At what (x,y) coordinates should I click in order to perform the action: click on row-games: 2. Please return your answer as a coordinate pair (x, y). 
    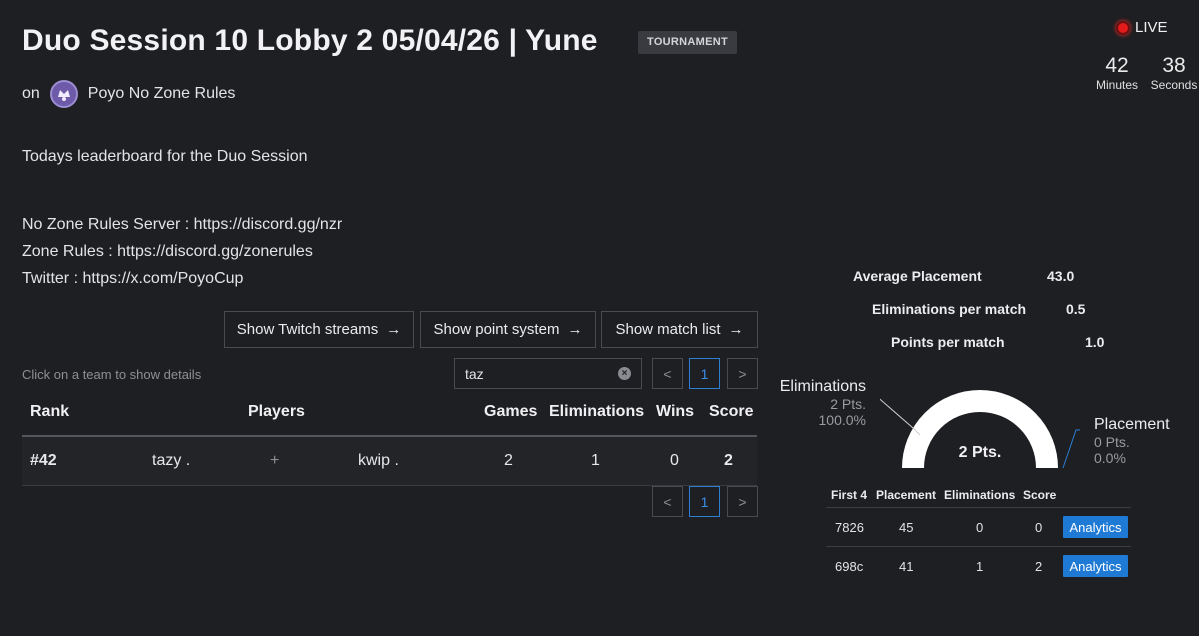
    Looking at the image, I should click on (508, 460).